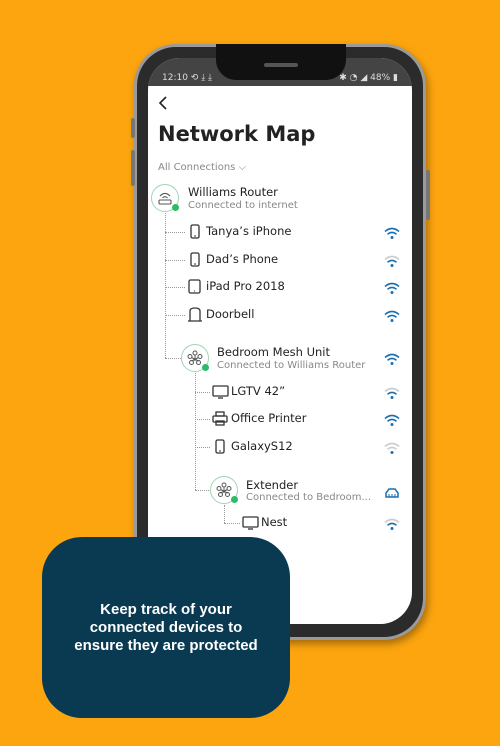 The height and width of the screenshot is (746, 500). What do you see at coordinates (202, 167) in the screenshot?
I see `connections-filter-dropdown: All Connections ⌵` at bounding box center [202, 167].